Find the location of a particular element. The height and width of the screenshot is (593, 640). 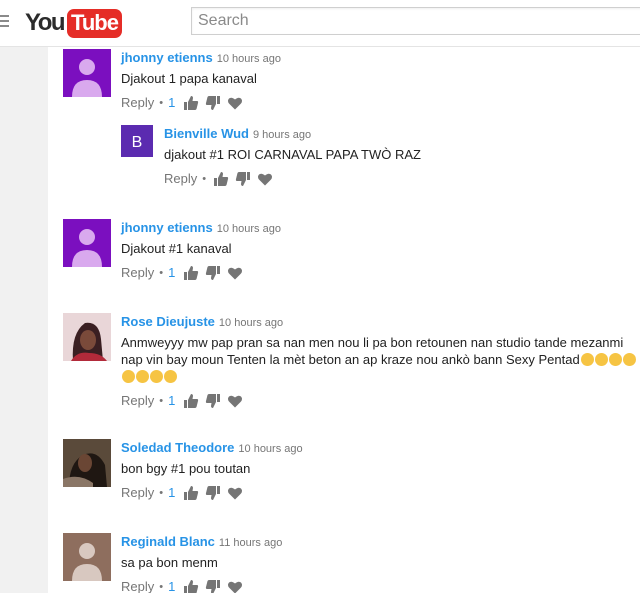

masthead: You Tube is located at coordinates (320, 23).